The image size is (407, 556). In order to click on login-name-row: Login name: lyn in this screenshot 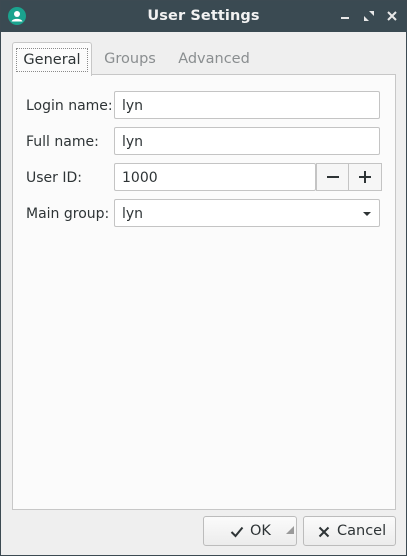, I will do `click(204, 106)`.